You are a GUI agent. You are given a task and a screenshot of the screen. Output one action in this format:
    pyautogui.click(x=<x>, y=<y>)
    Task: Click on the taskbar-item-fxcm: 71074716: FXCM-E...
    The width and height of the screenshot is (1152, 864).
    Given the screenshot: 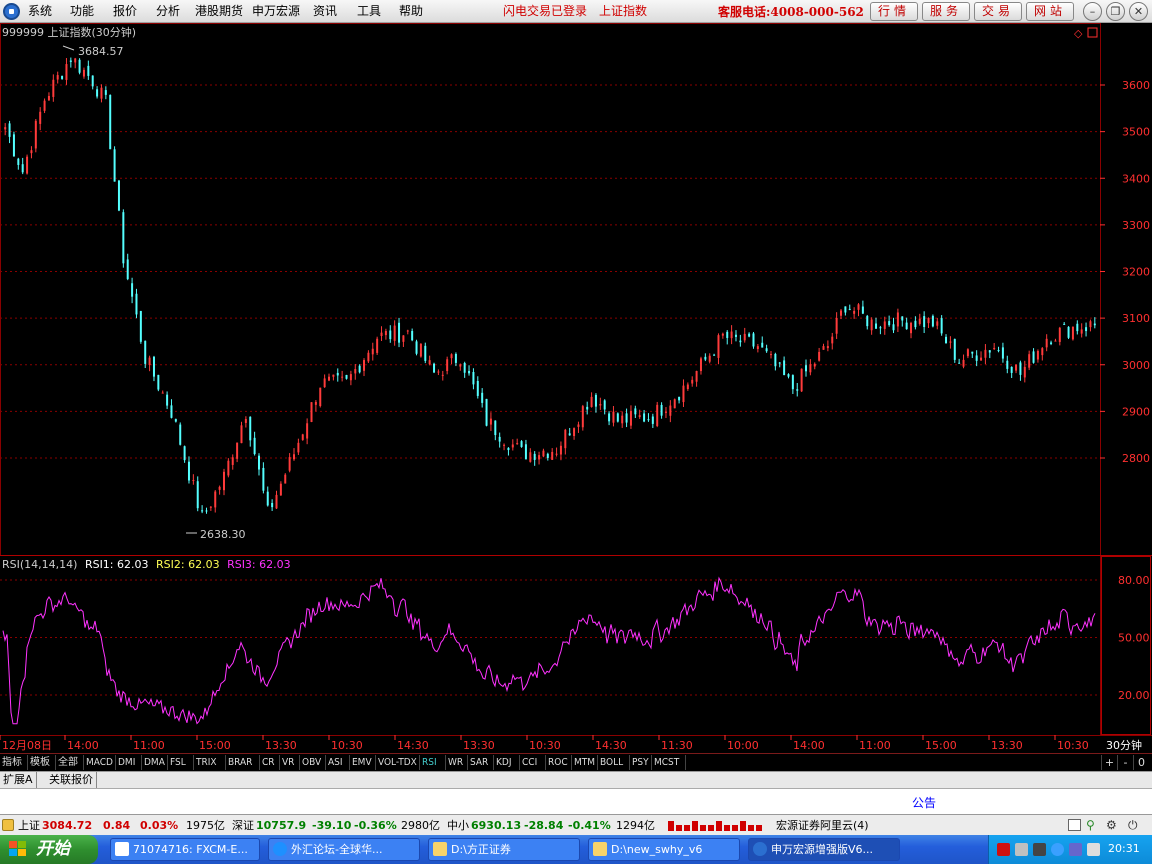 What is the action you would take?
    pyautogui.click(x=185, y=849)
    